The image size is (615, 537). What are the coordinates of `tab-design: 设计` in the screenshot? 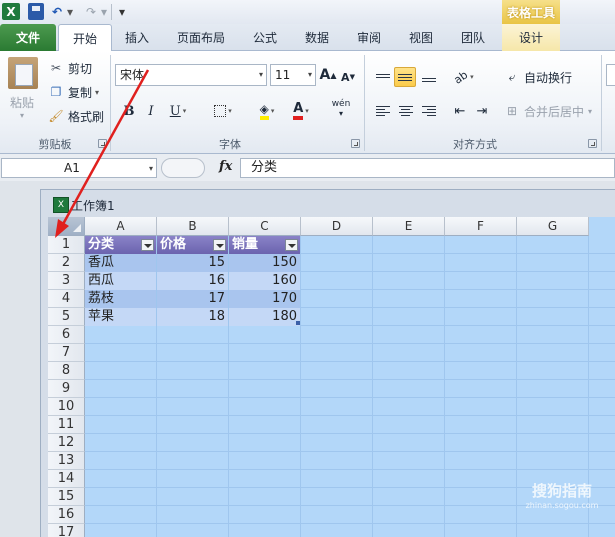 It's located at (531, 37).